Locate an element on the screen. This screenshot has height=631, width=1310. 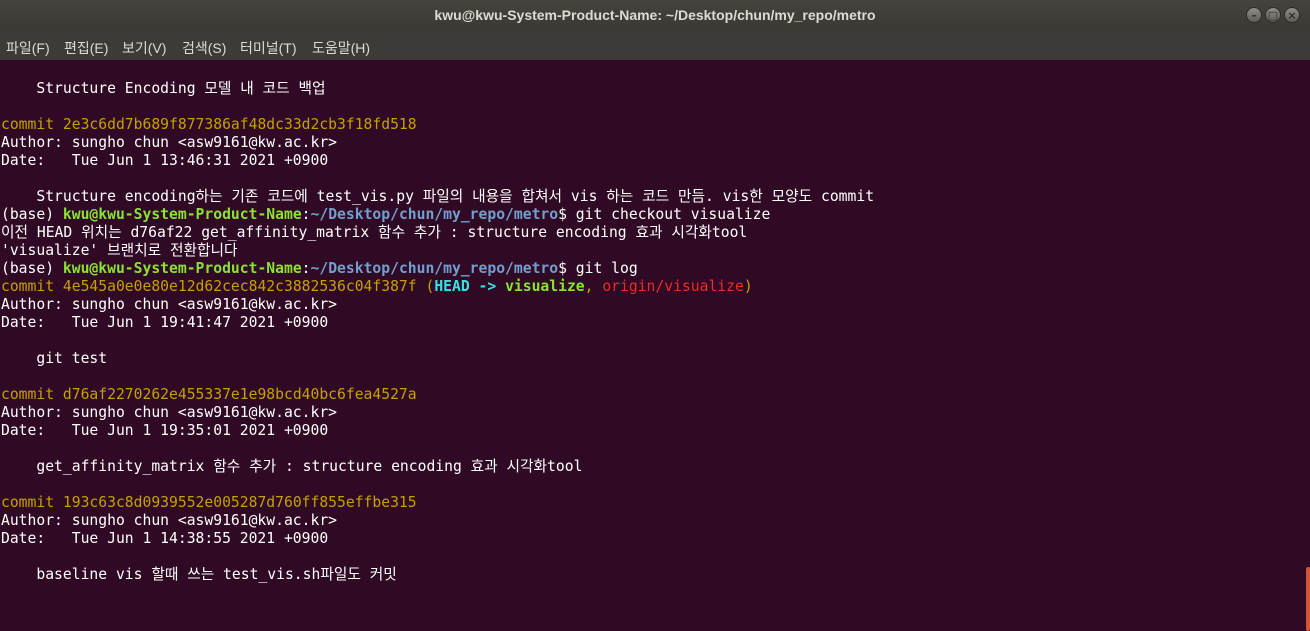
date-line: Date: Tue Jun 1 14:38:55 2021 +0900 is located at coordinates (165, 538).